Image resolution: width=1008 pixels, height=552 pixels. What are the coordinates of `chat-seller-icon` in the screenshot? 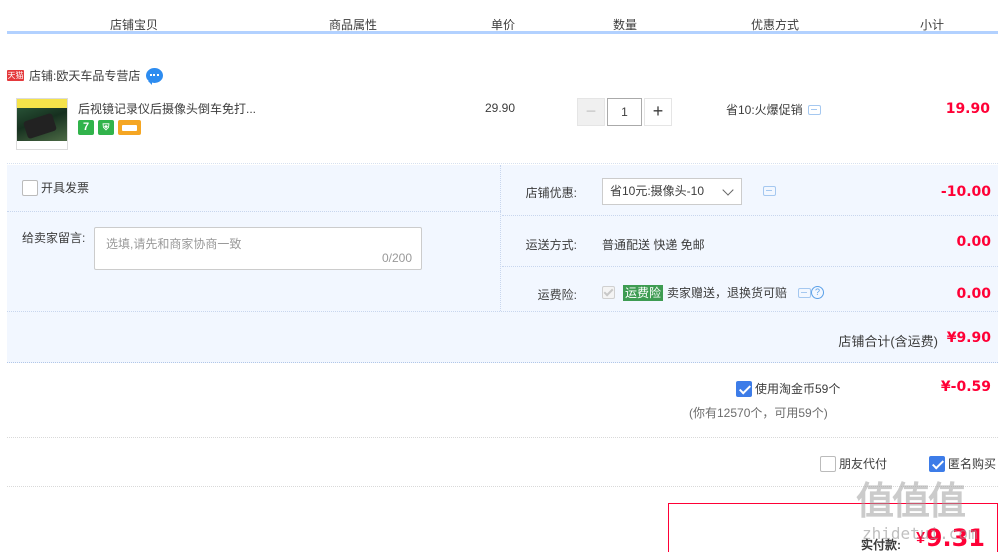 It's located at (155, 76).